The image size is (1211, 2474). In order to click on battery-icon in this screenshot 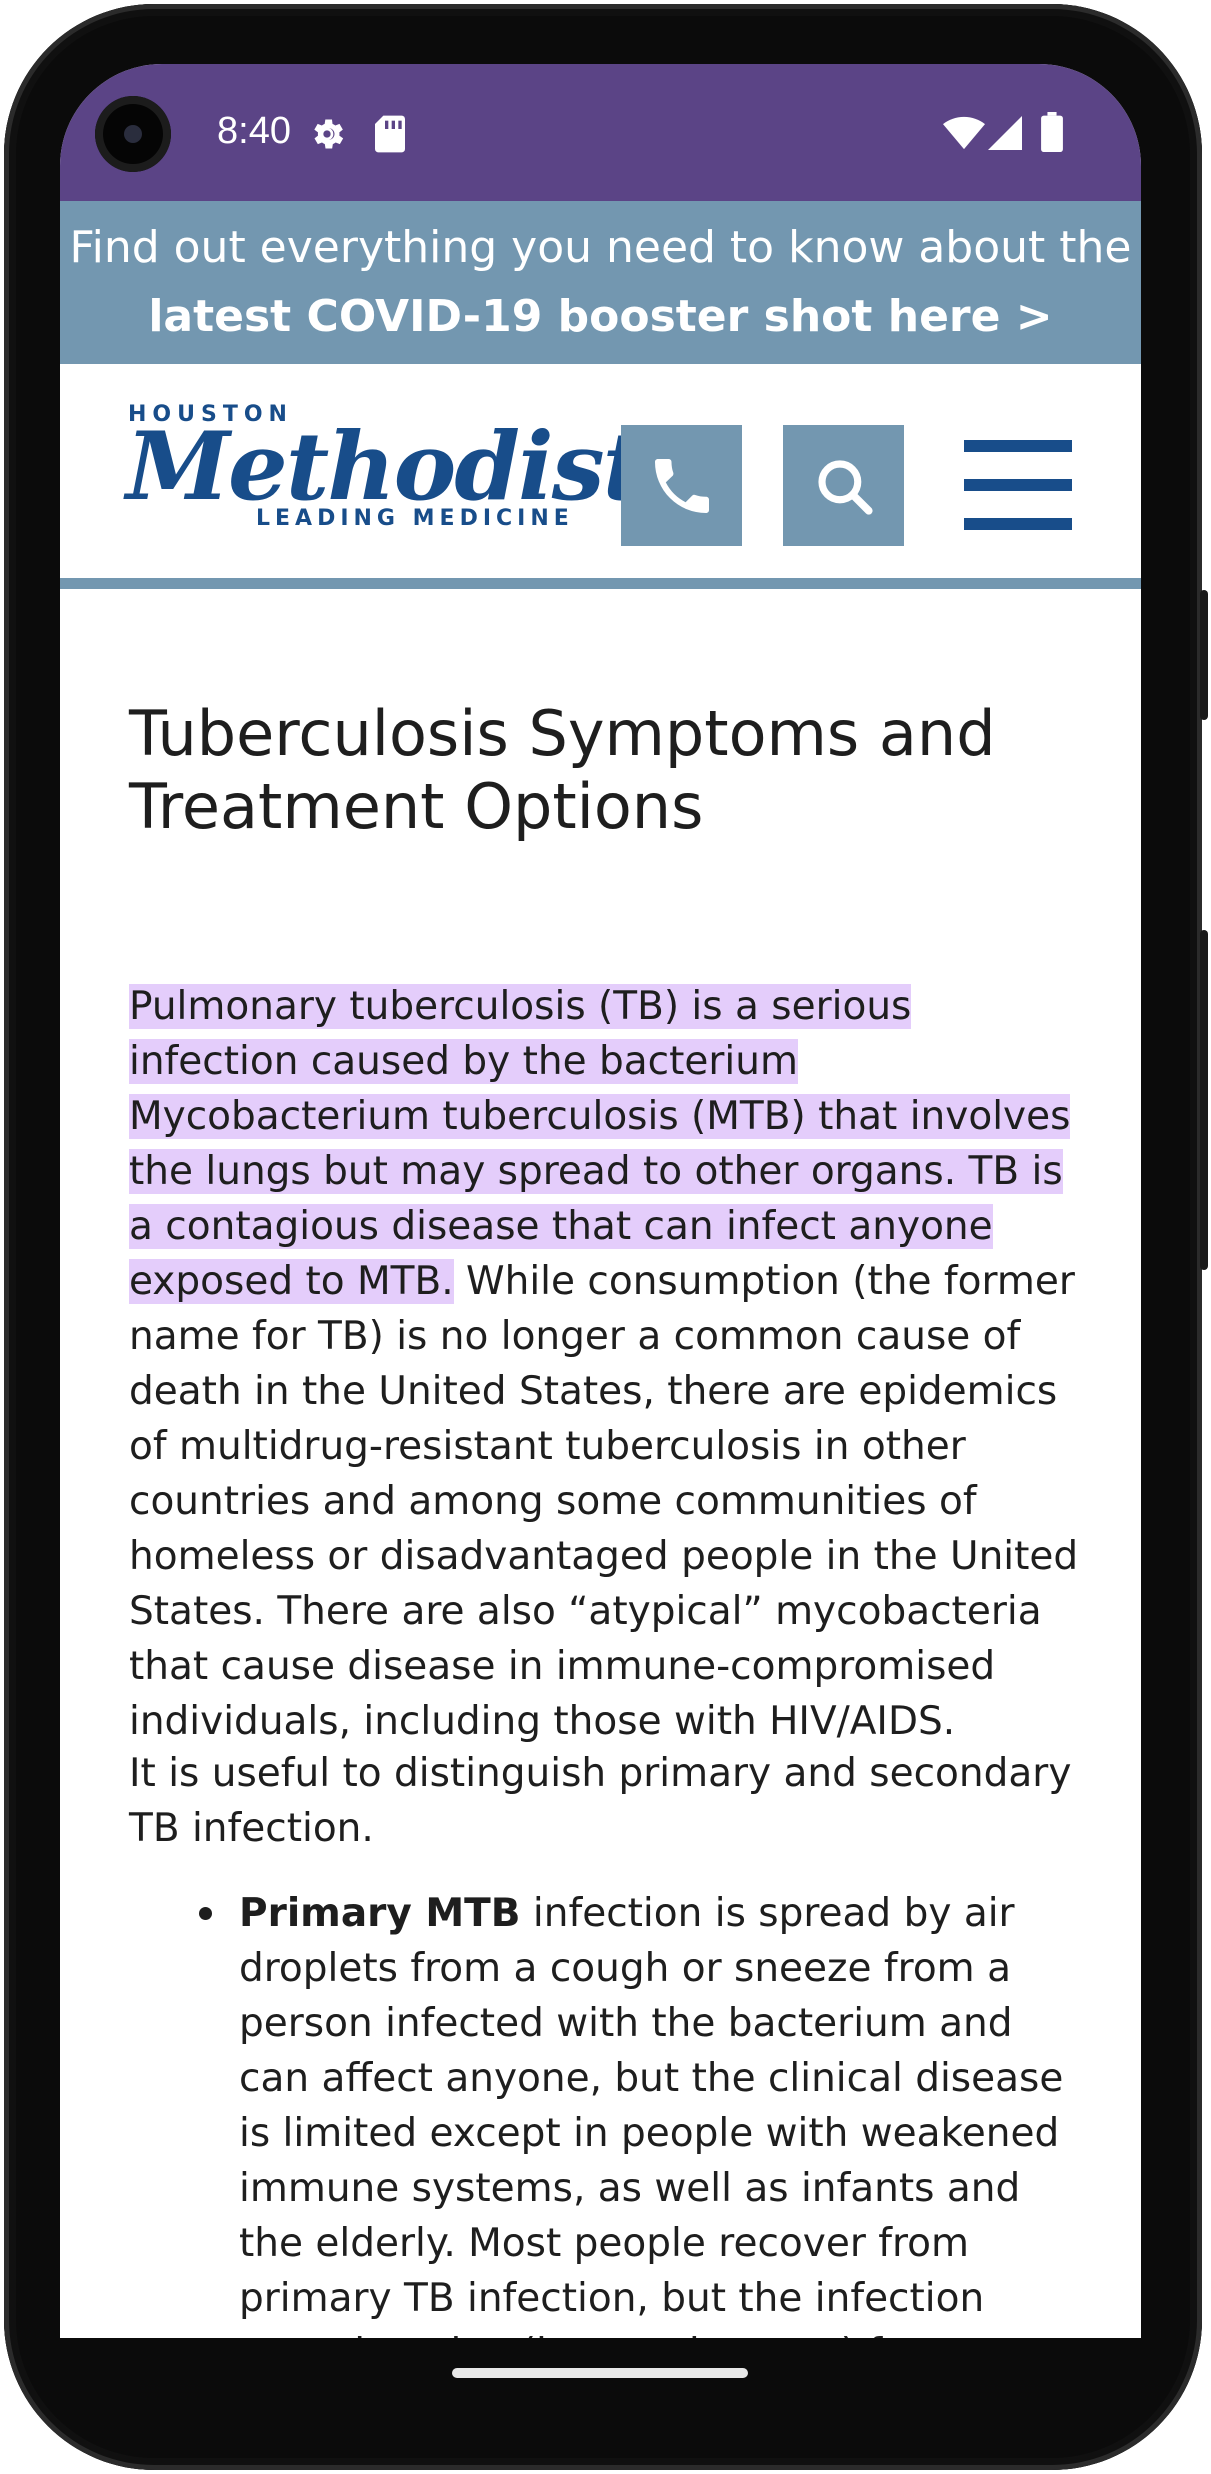, I will do `click(1052, 132)`.